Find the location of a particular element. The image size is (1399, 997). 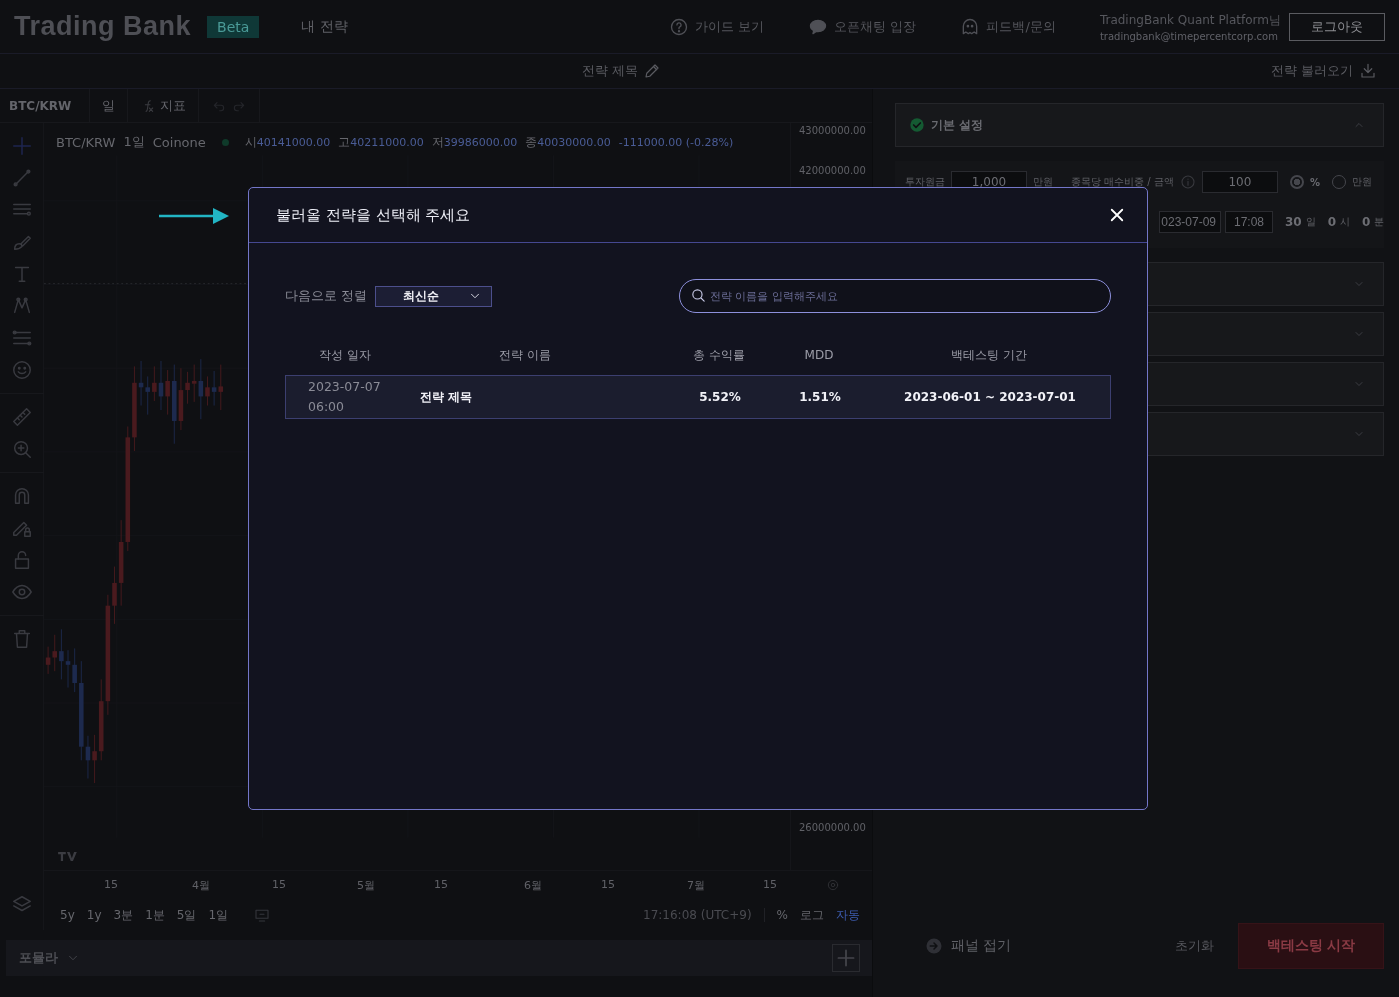

radio-label: 만원 is located at coordinates (1361, 182).